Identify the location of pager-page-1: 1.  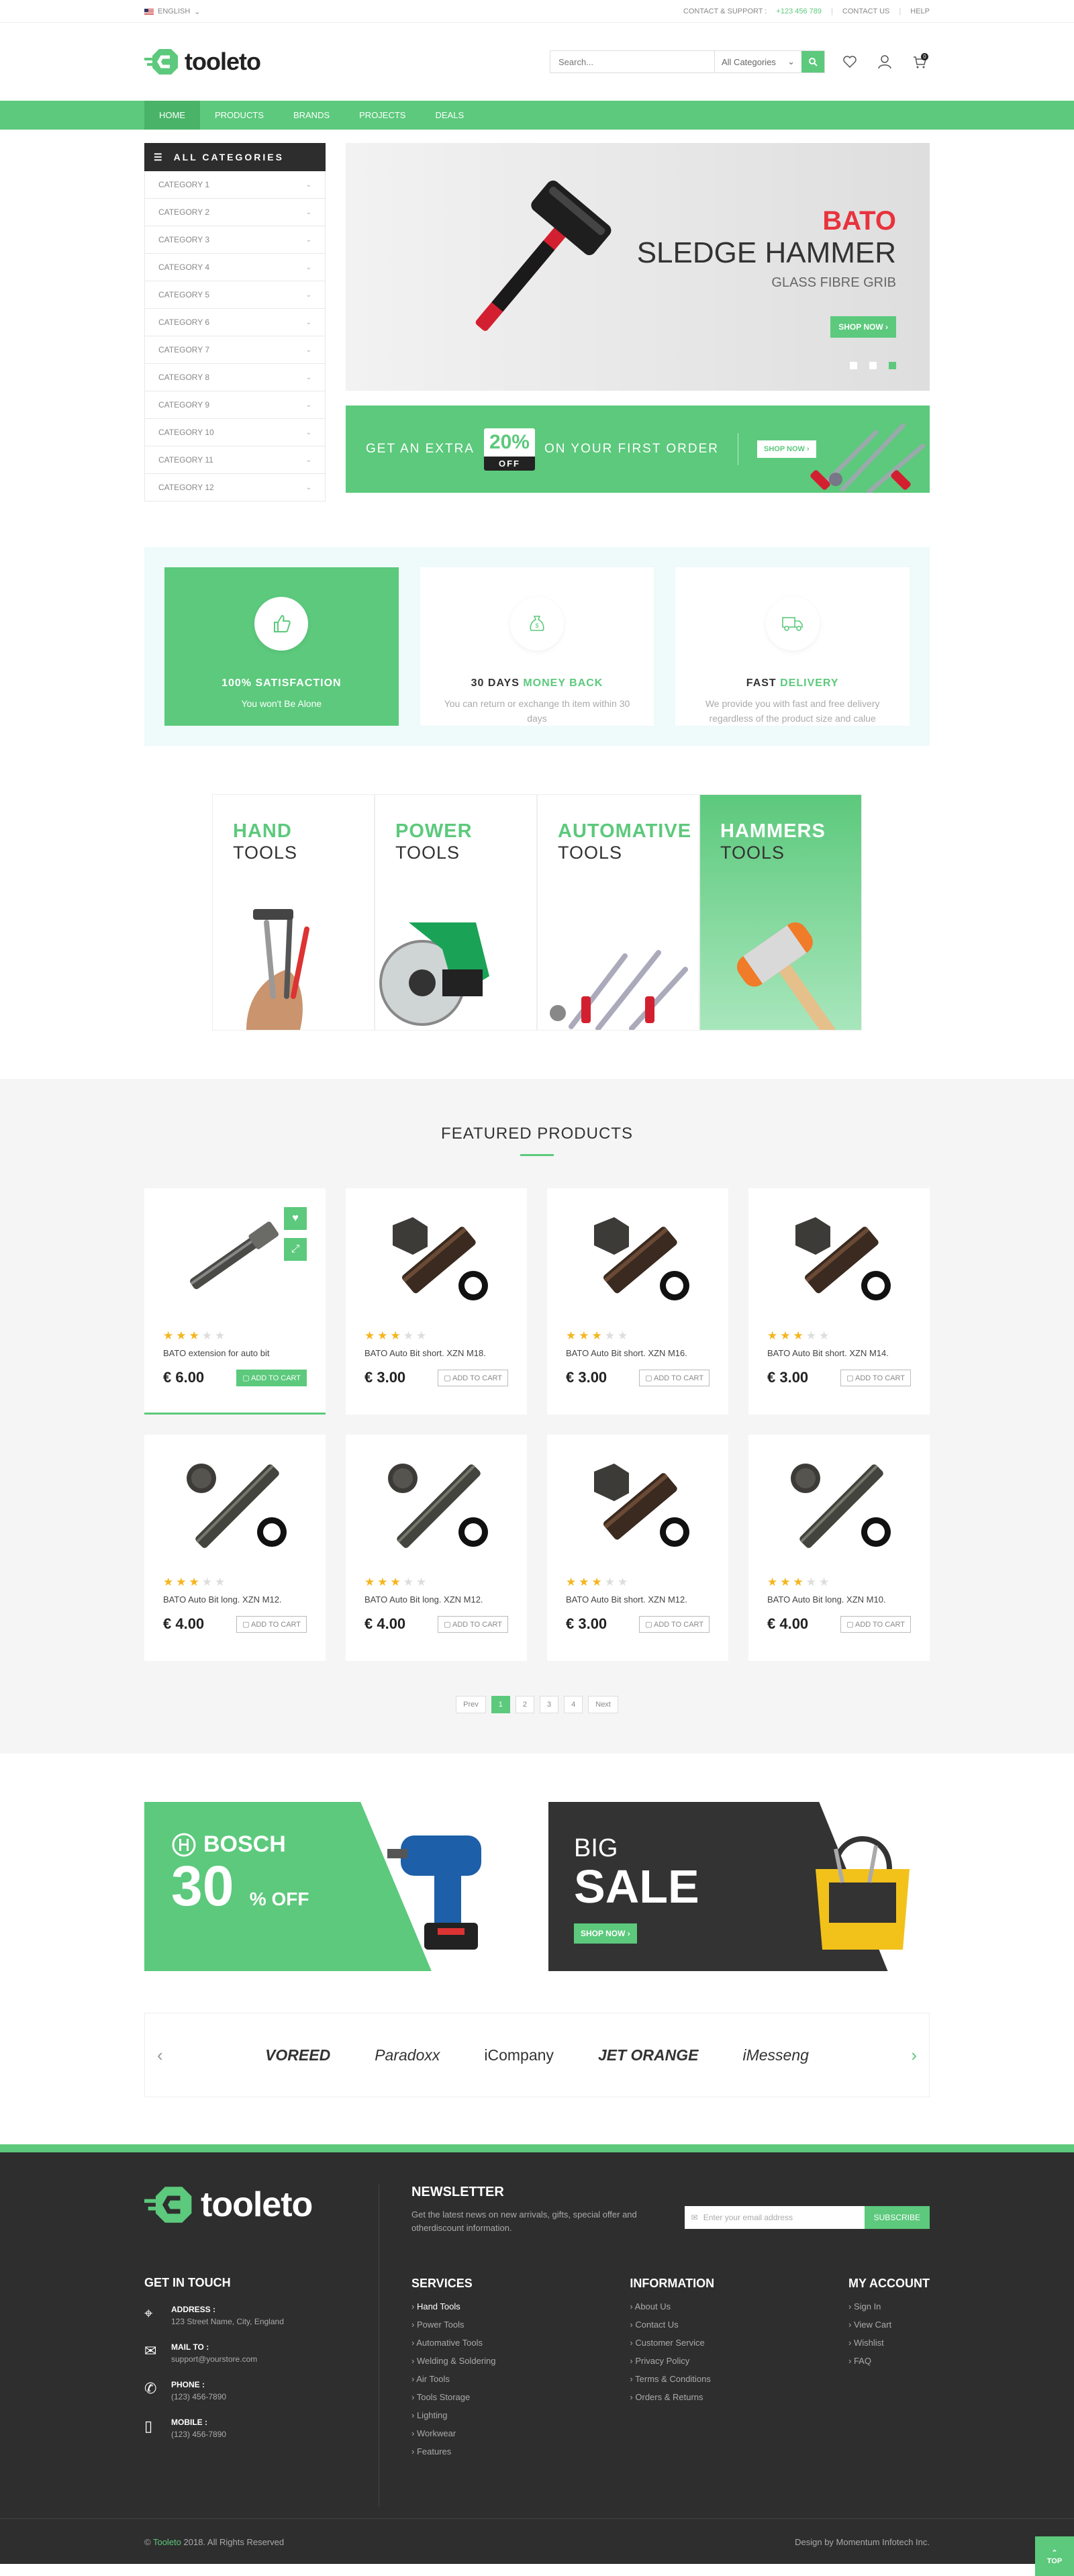
(500, 1705).